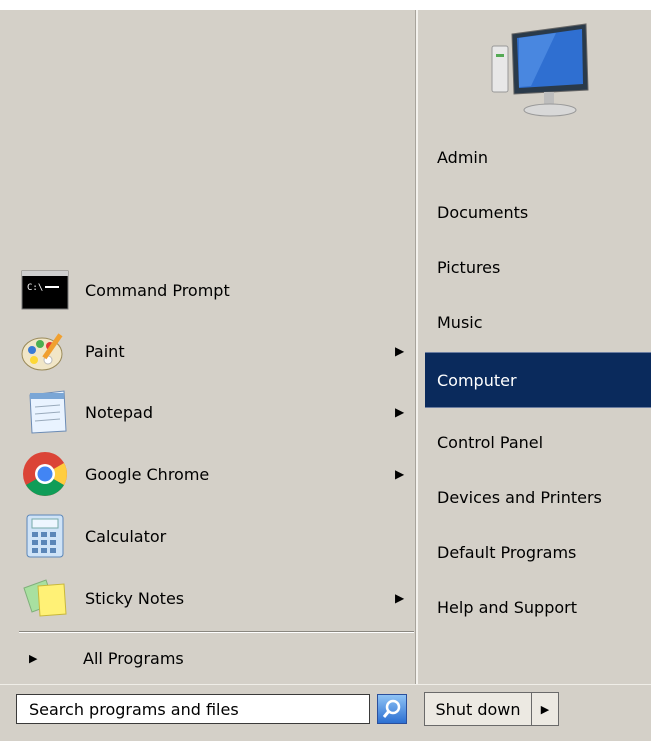  I want to click on program-google-chrome: Google Chrome ▶, so click(214, 474).